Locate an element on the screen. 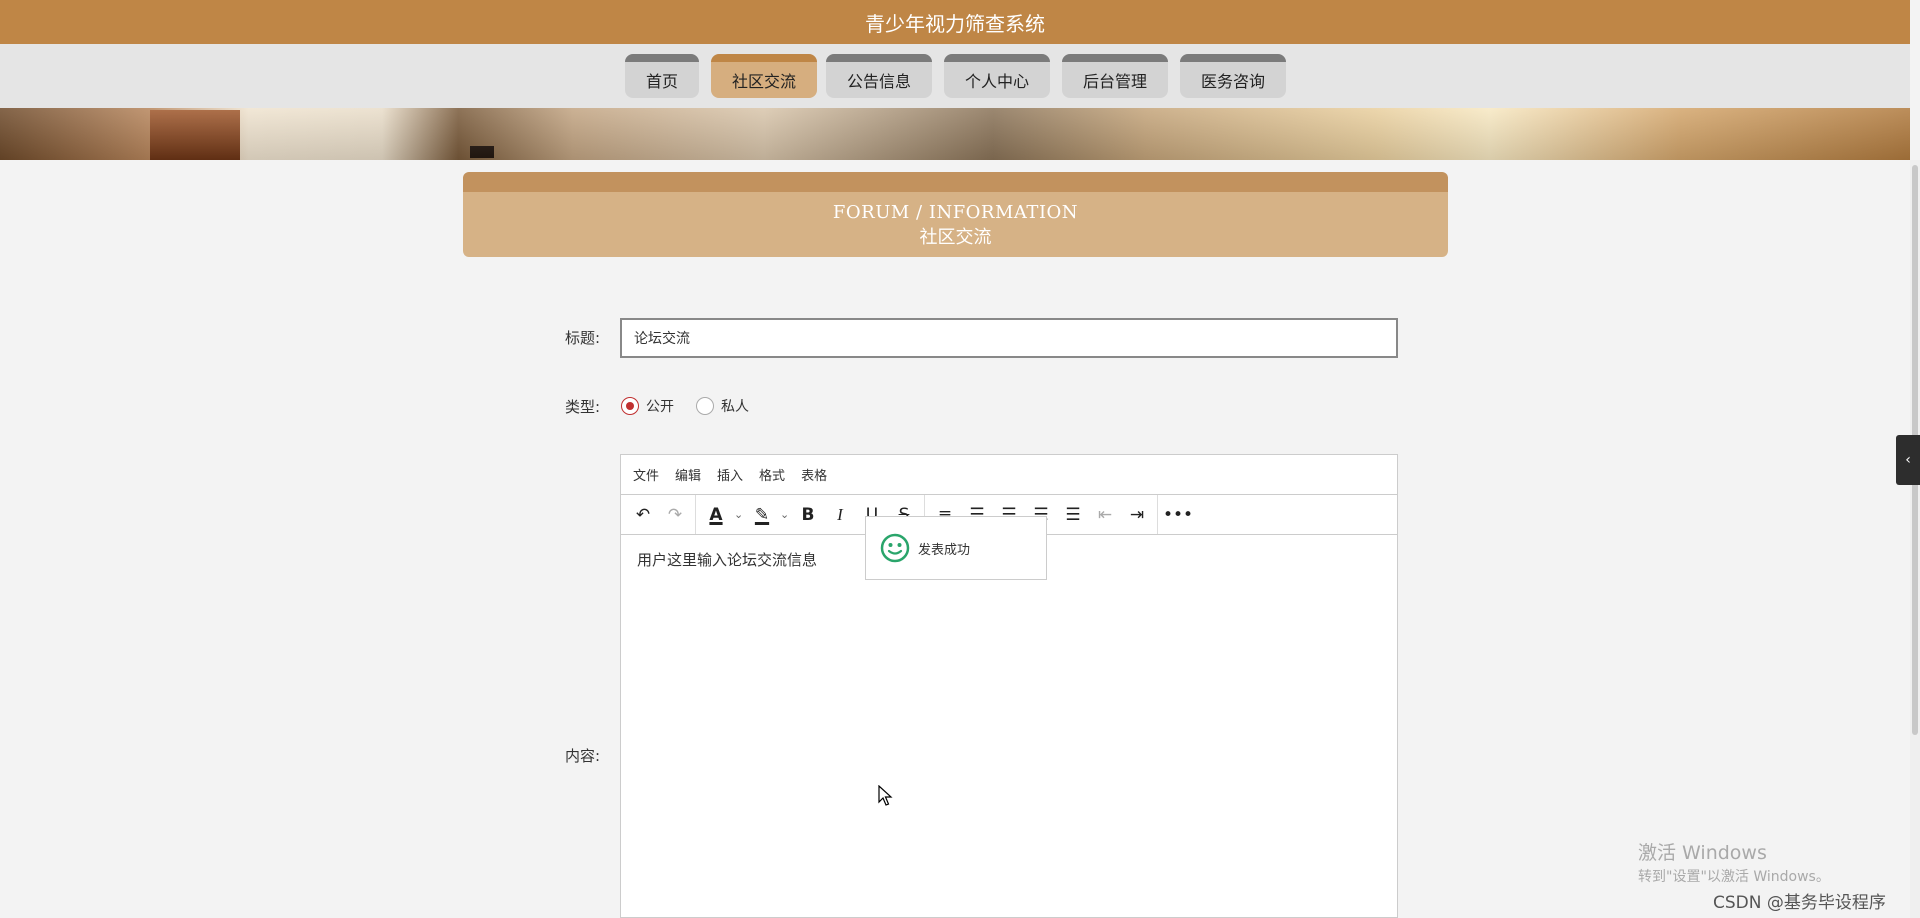  indent-icon: ⇥ is located at coordinates (1137, 515).